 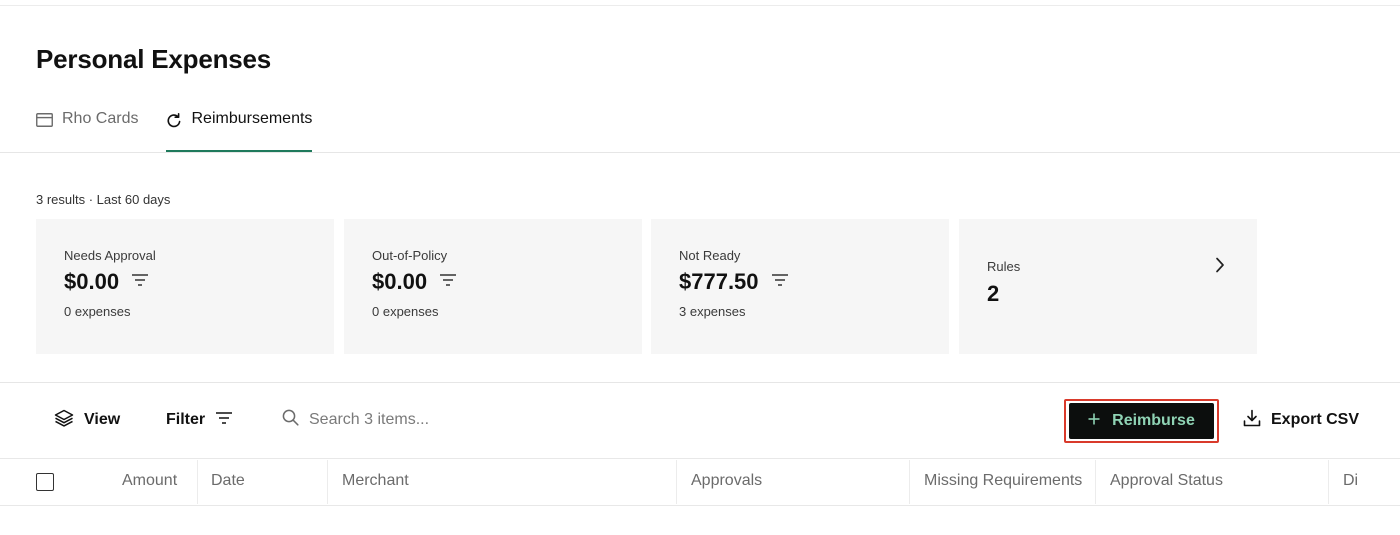 I want to click on table-header-bottom-border, so click(x=700, y=505).